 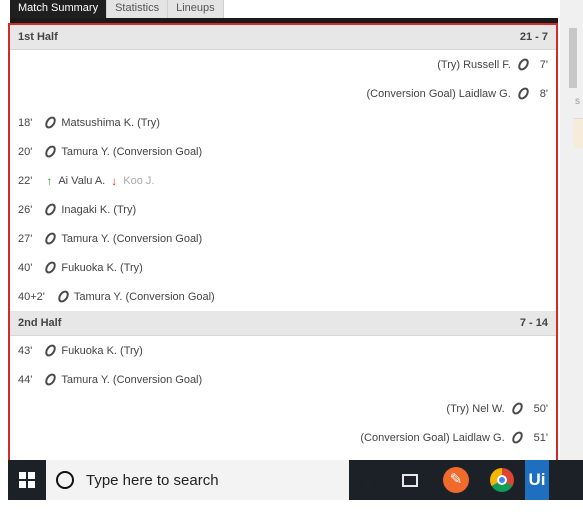 I want to click on taskbar-search-box: Type here to search, so click(x=197, y=480).